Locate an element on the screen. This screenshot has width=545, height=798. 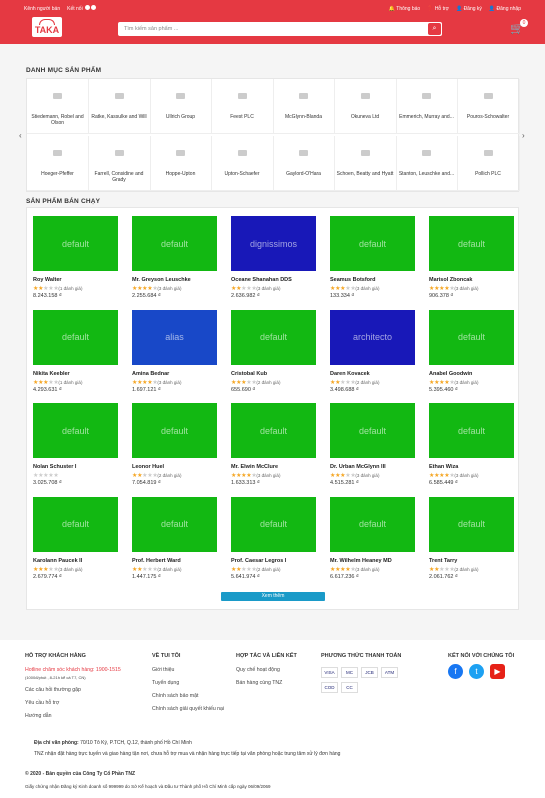
intro-link: Giới thiệu is located at coordinates (189, 670).